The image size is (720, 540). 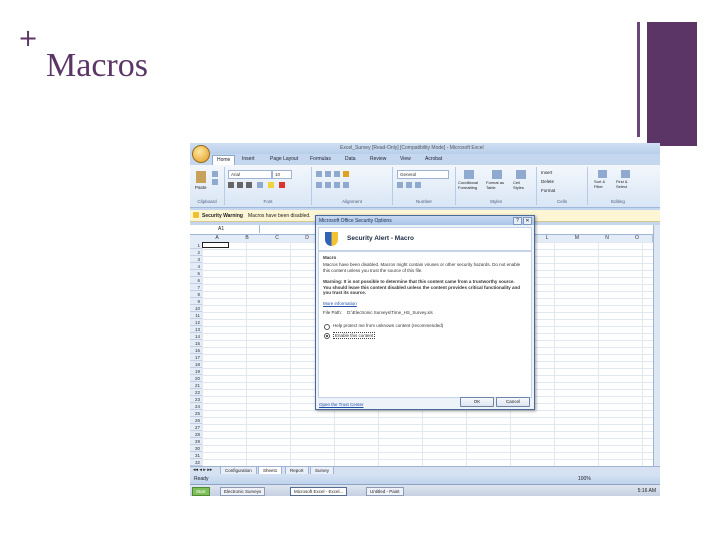 What do you see at coordinates (196, 308) in the screenshot?
I see `row-header: 10` at bounding box center [196, 308].